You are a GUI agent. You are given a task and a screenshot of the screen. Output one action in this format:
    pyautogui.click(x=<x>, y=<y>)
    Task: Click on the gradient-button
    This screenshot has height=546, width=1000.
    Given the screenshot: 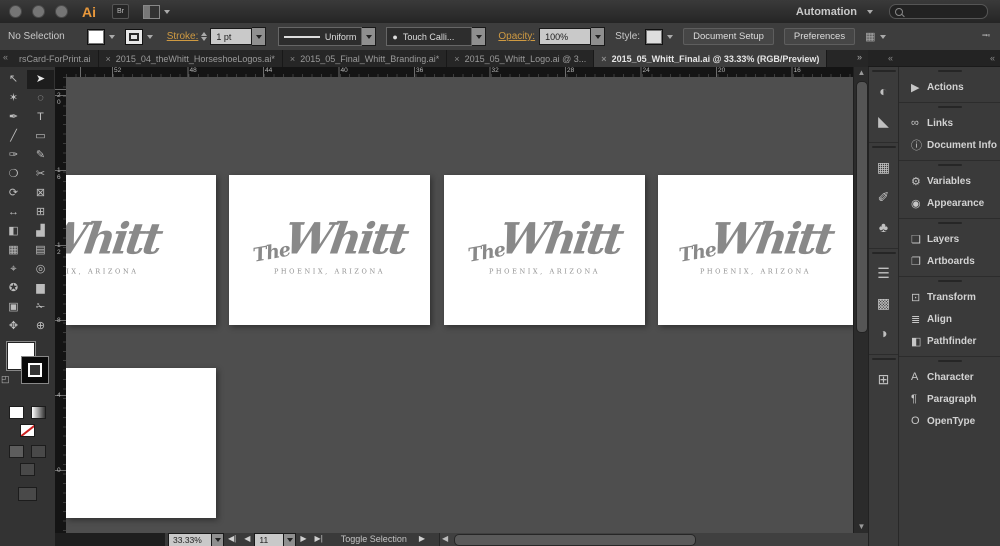 What is the action you would take?
    pyautogui.click(x=38, y=413)
    